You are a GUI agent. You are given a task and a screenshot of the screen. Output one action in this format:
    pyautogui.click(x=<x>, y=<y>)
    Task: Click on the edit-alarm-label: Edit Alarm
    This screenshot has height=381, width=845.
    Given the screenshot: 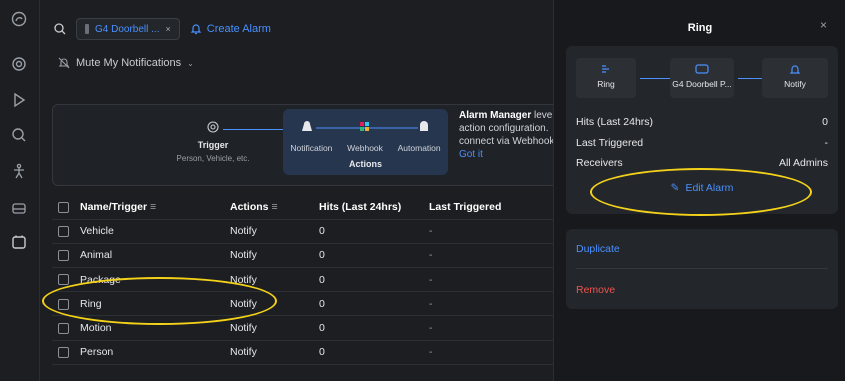 What is the action you would take?
    pyautogui.click(x=709, y=188)
    